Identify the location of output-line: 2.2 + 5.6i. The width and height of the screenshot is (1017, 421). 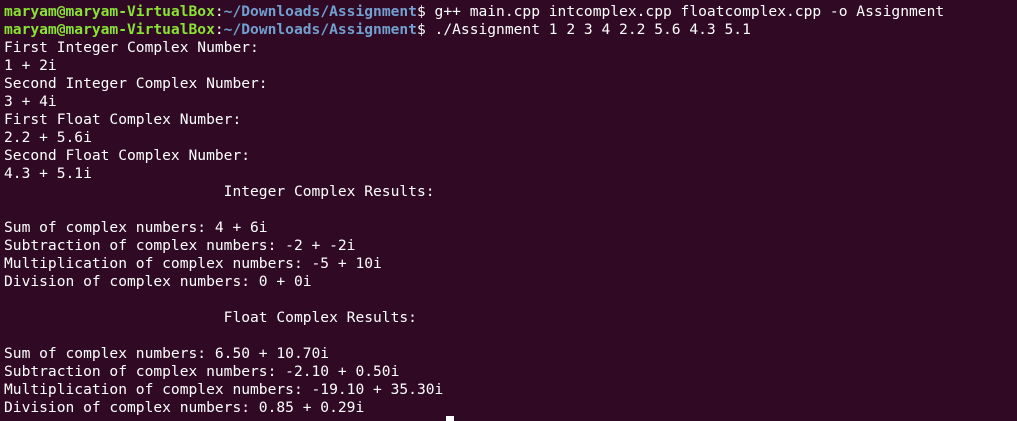
(48, 137).